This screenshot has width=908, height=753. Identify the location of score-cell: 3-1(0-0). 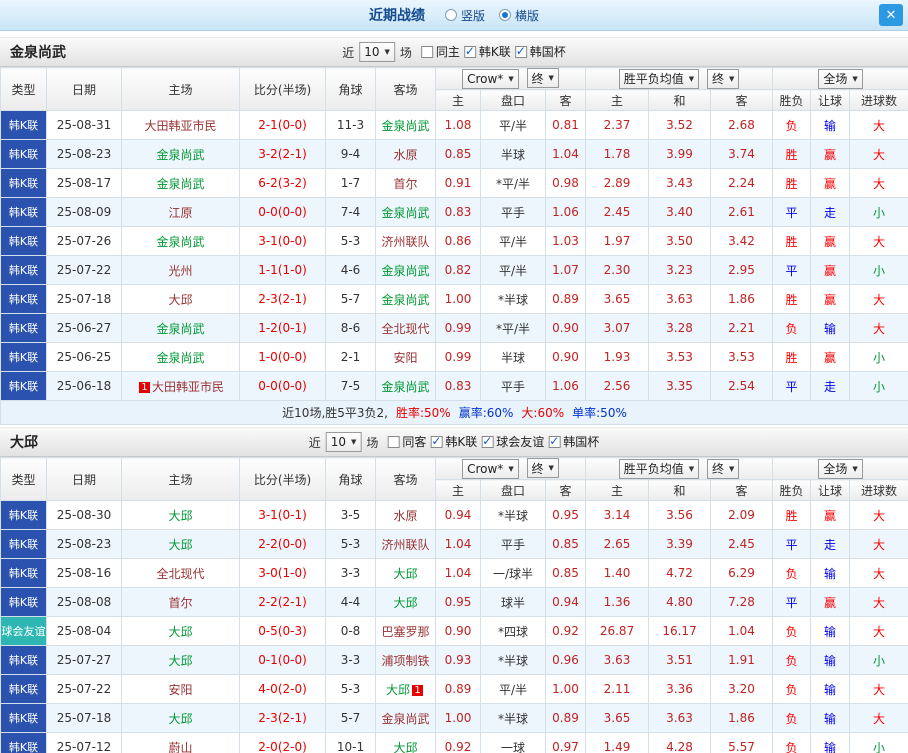
(282, 241).